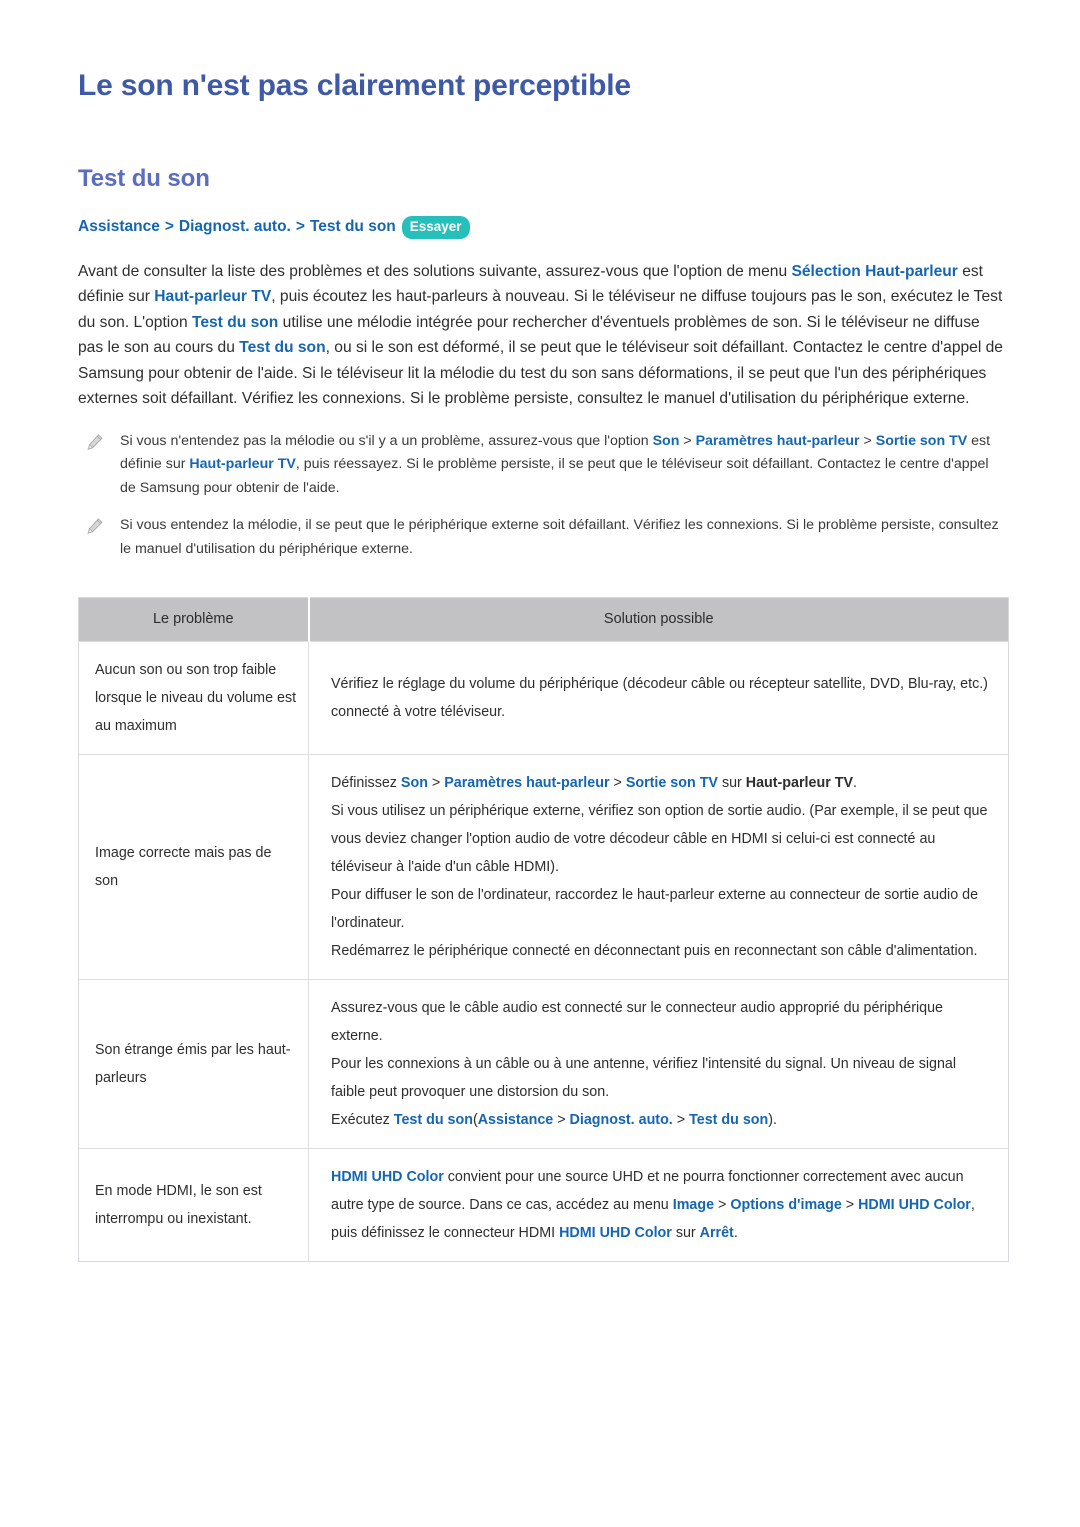 This screenshot has height=1527, width=1080. What do you see at coordinates (435, 227) in the screenshot?
I see `try-badge: Essayer` at bounding box center [435, 227].